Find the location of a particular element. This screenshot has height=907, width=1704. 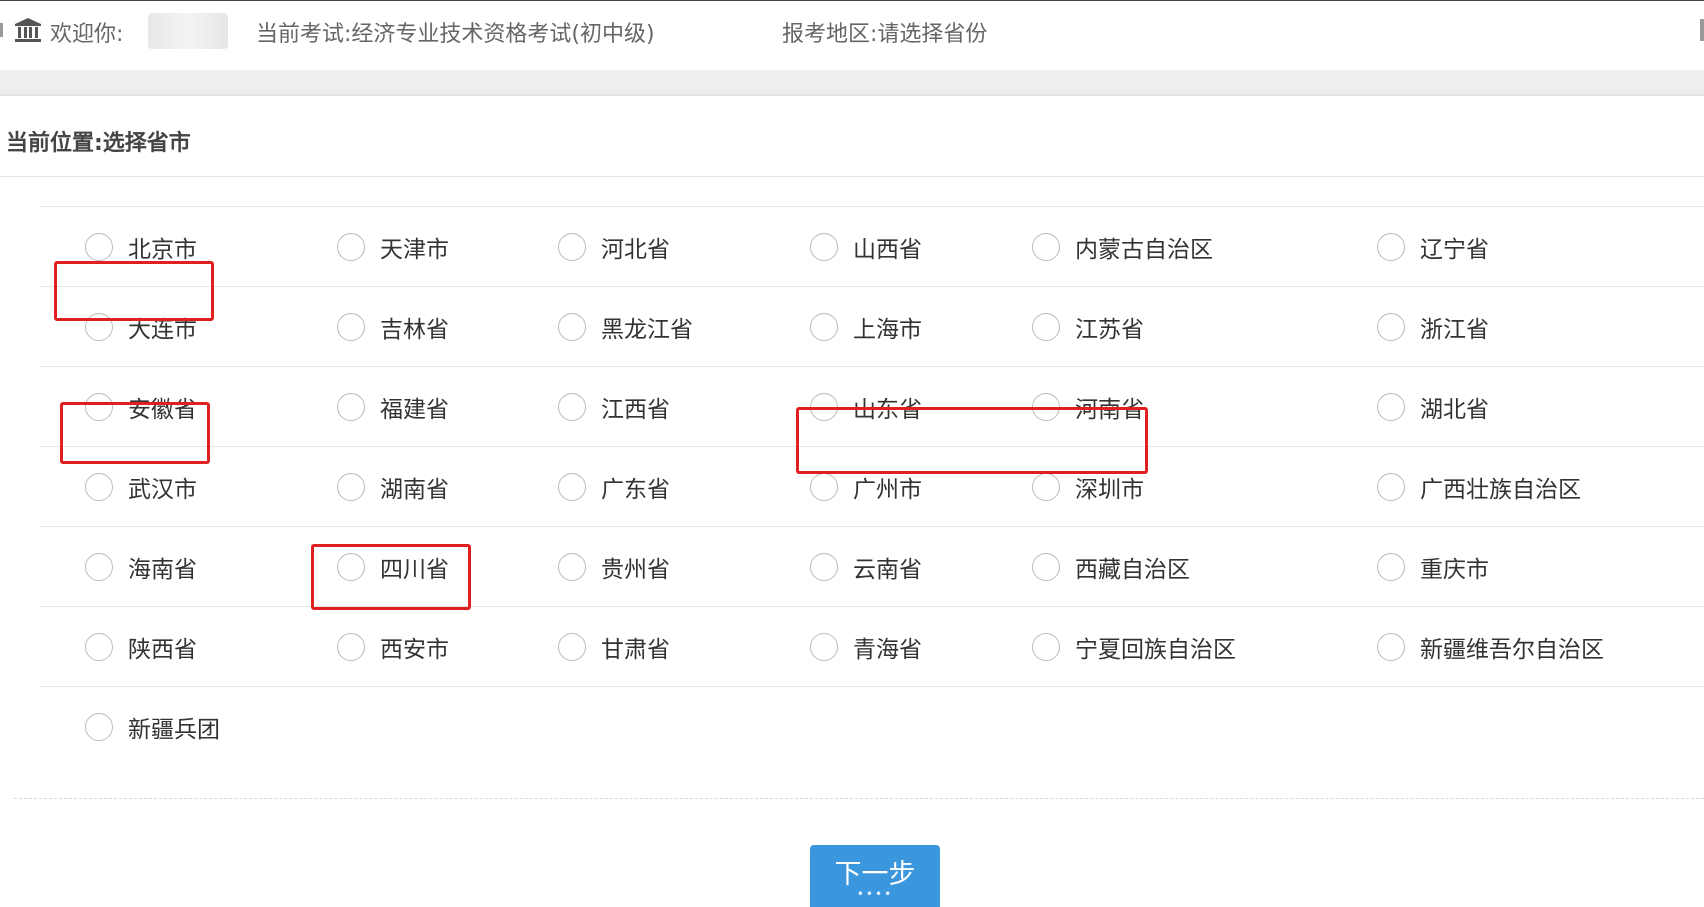

province-label: 山西省 is located at coordinates (887, 249).